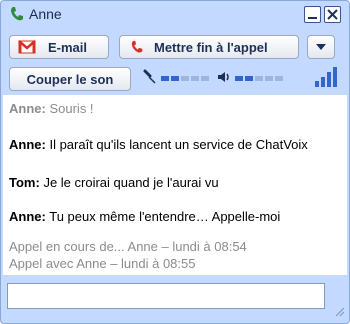 The height and width of the screenshot is (324, 350). I want to click on message-compose-area, so click(175, 298).